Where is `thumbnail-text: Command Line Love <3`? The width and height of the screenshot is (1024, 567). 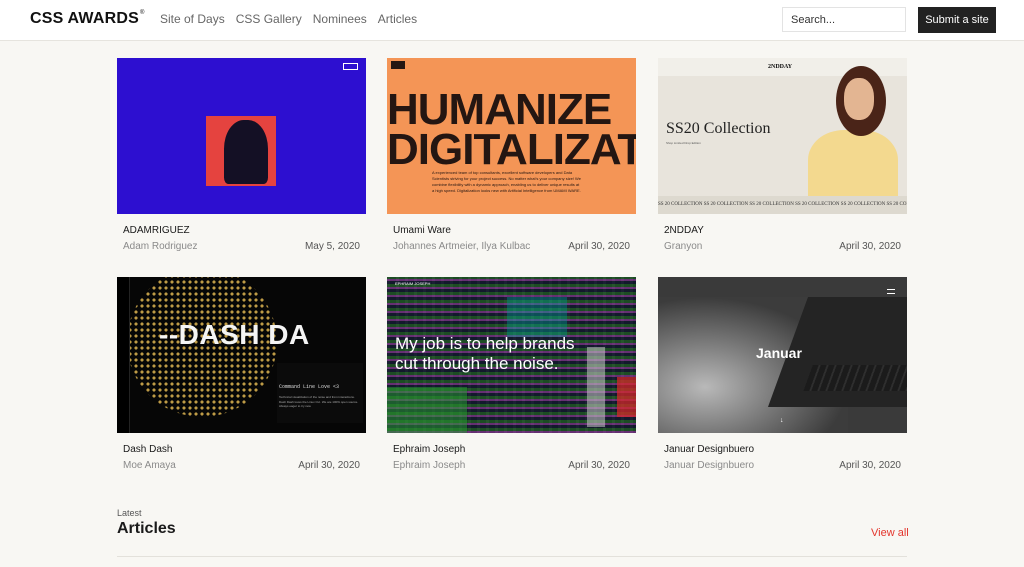
thumbnail-text: Command Line Love <3 is located at coordinates (309, 387).